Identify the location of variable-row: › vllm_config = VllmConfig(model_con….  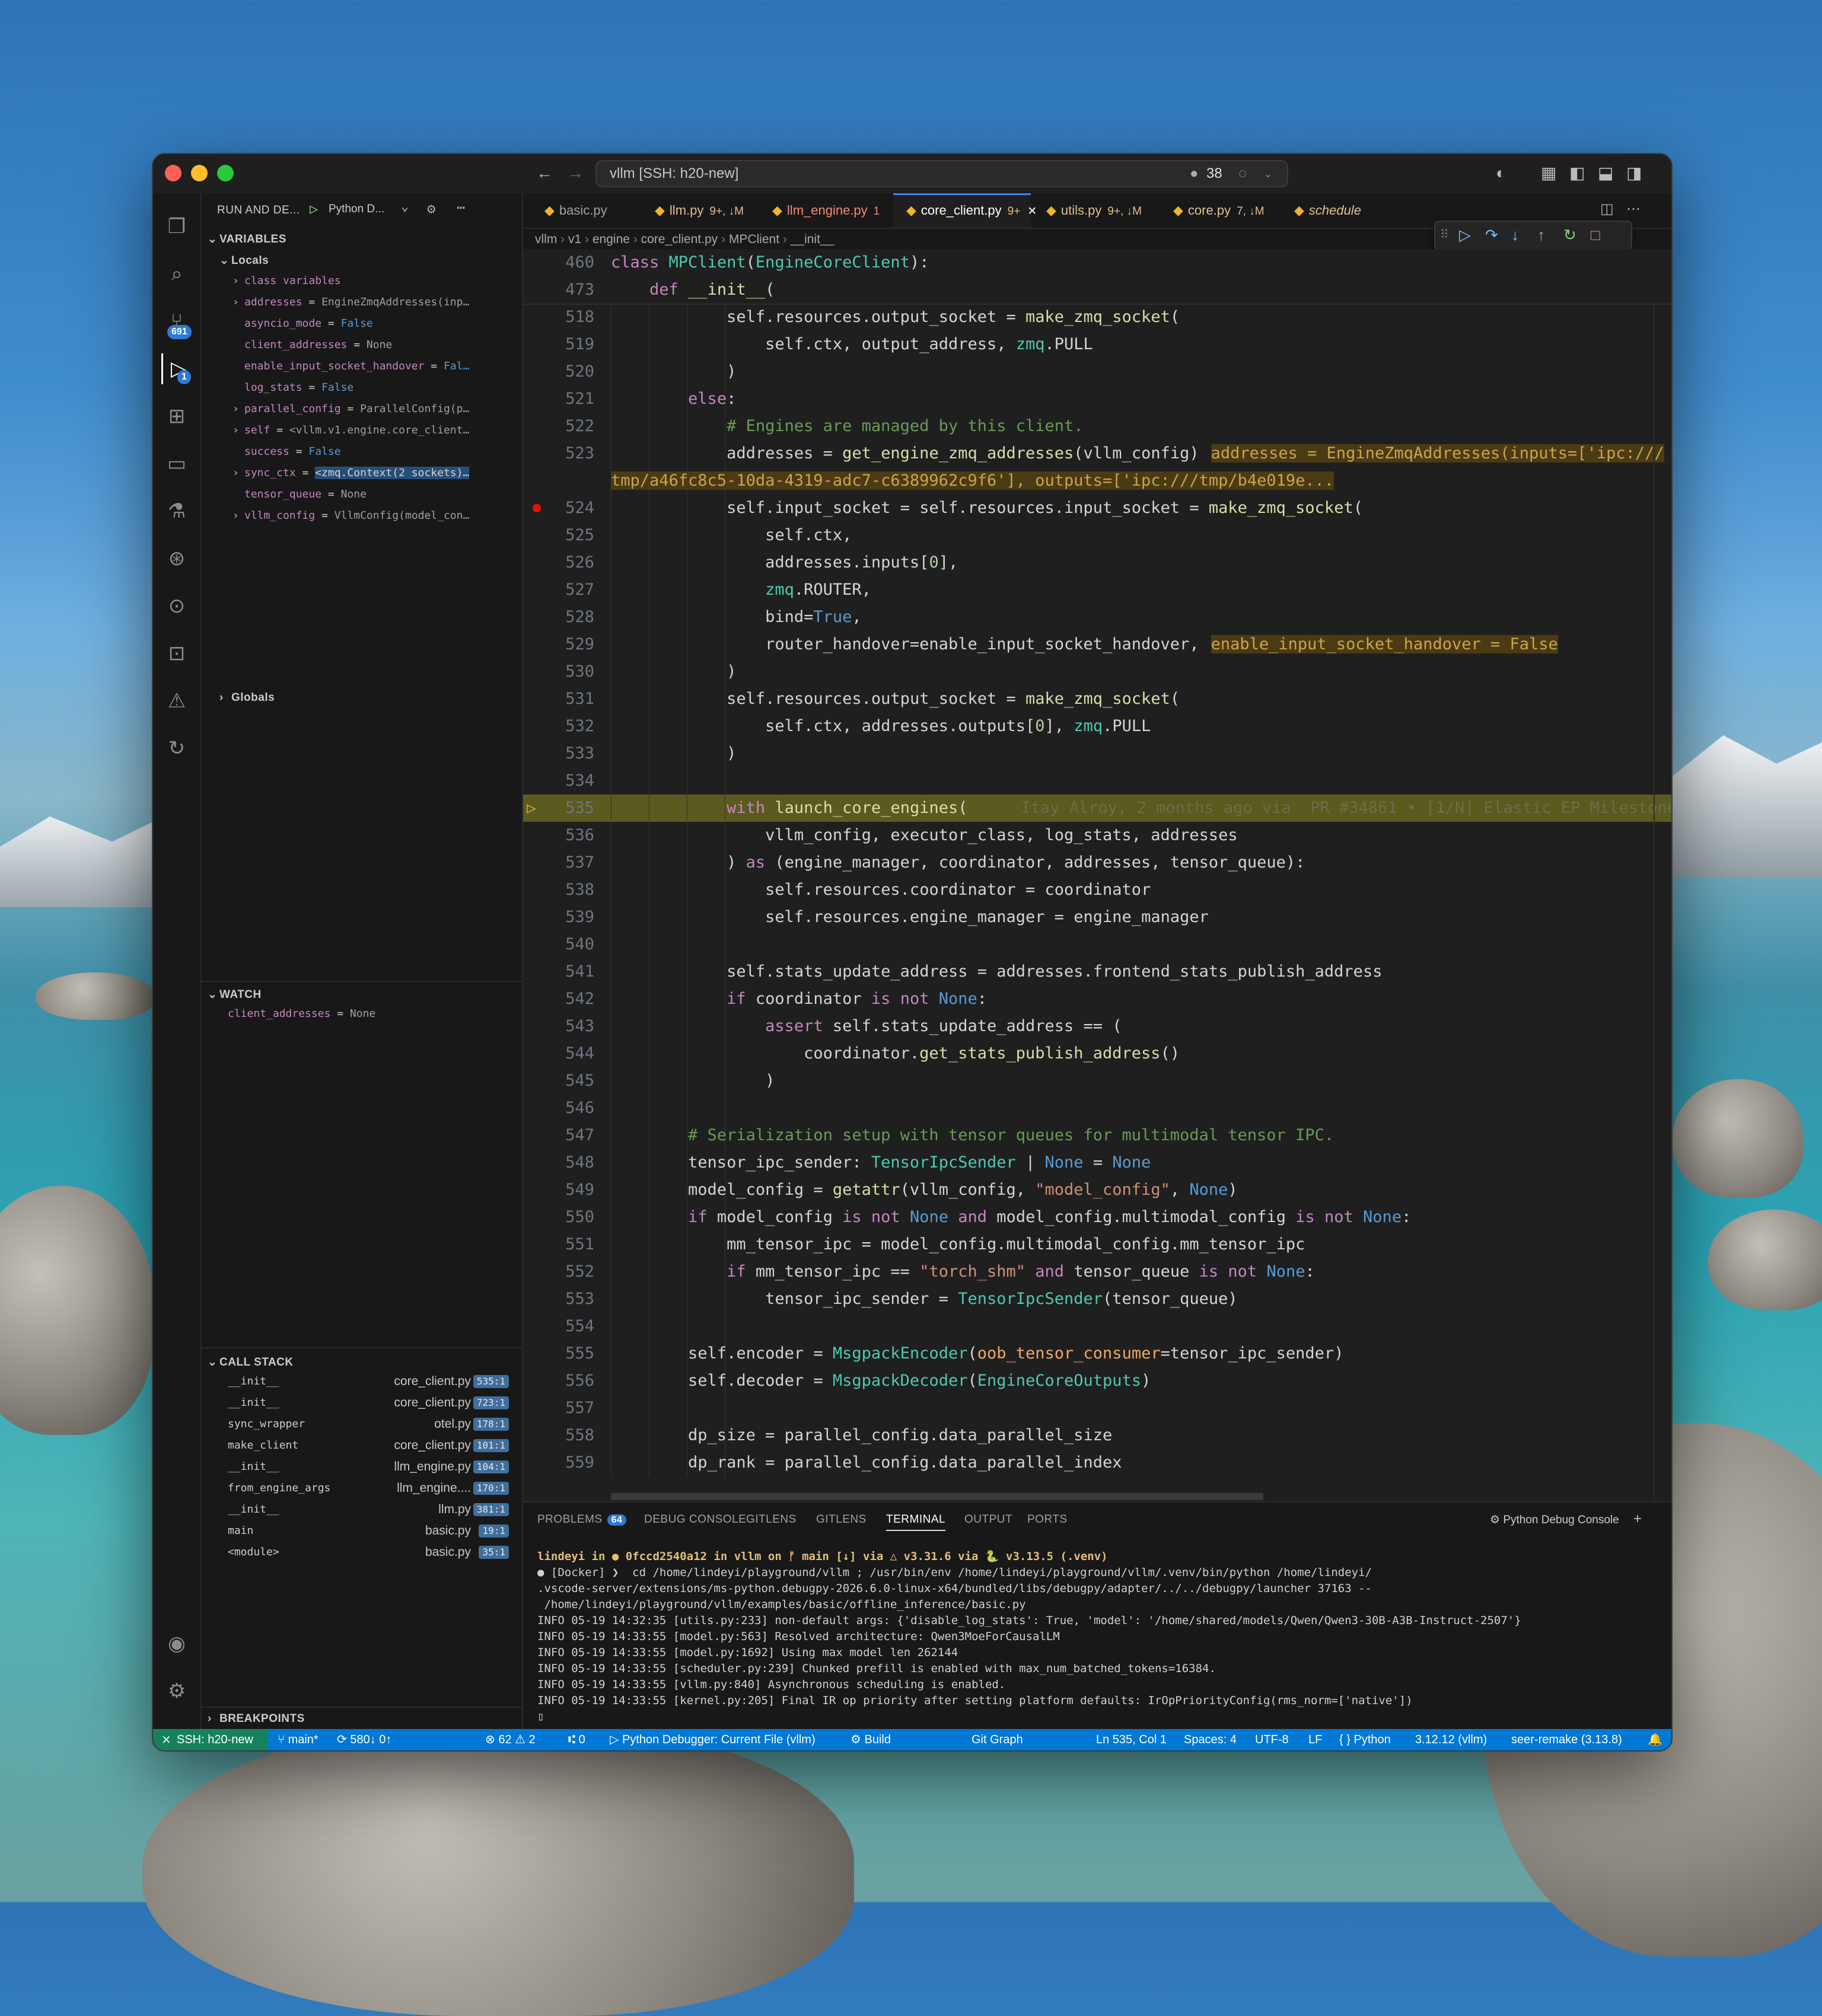
(377, 516).